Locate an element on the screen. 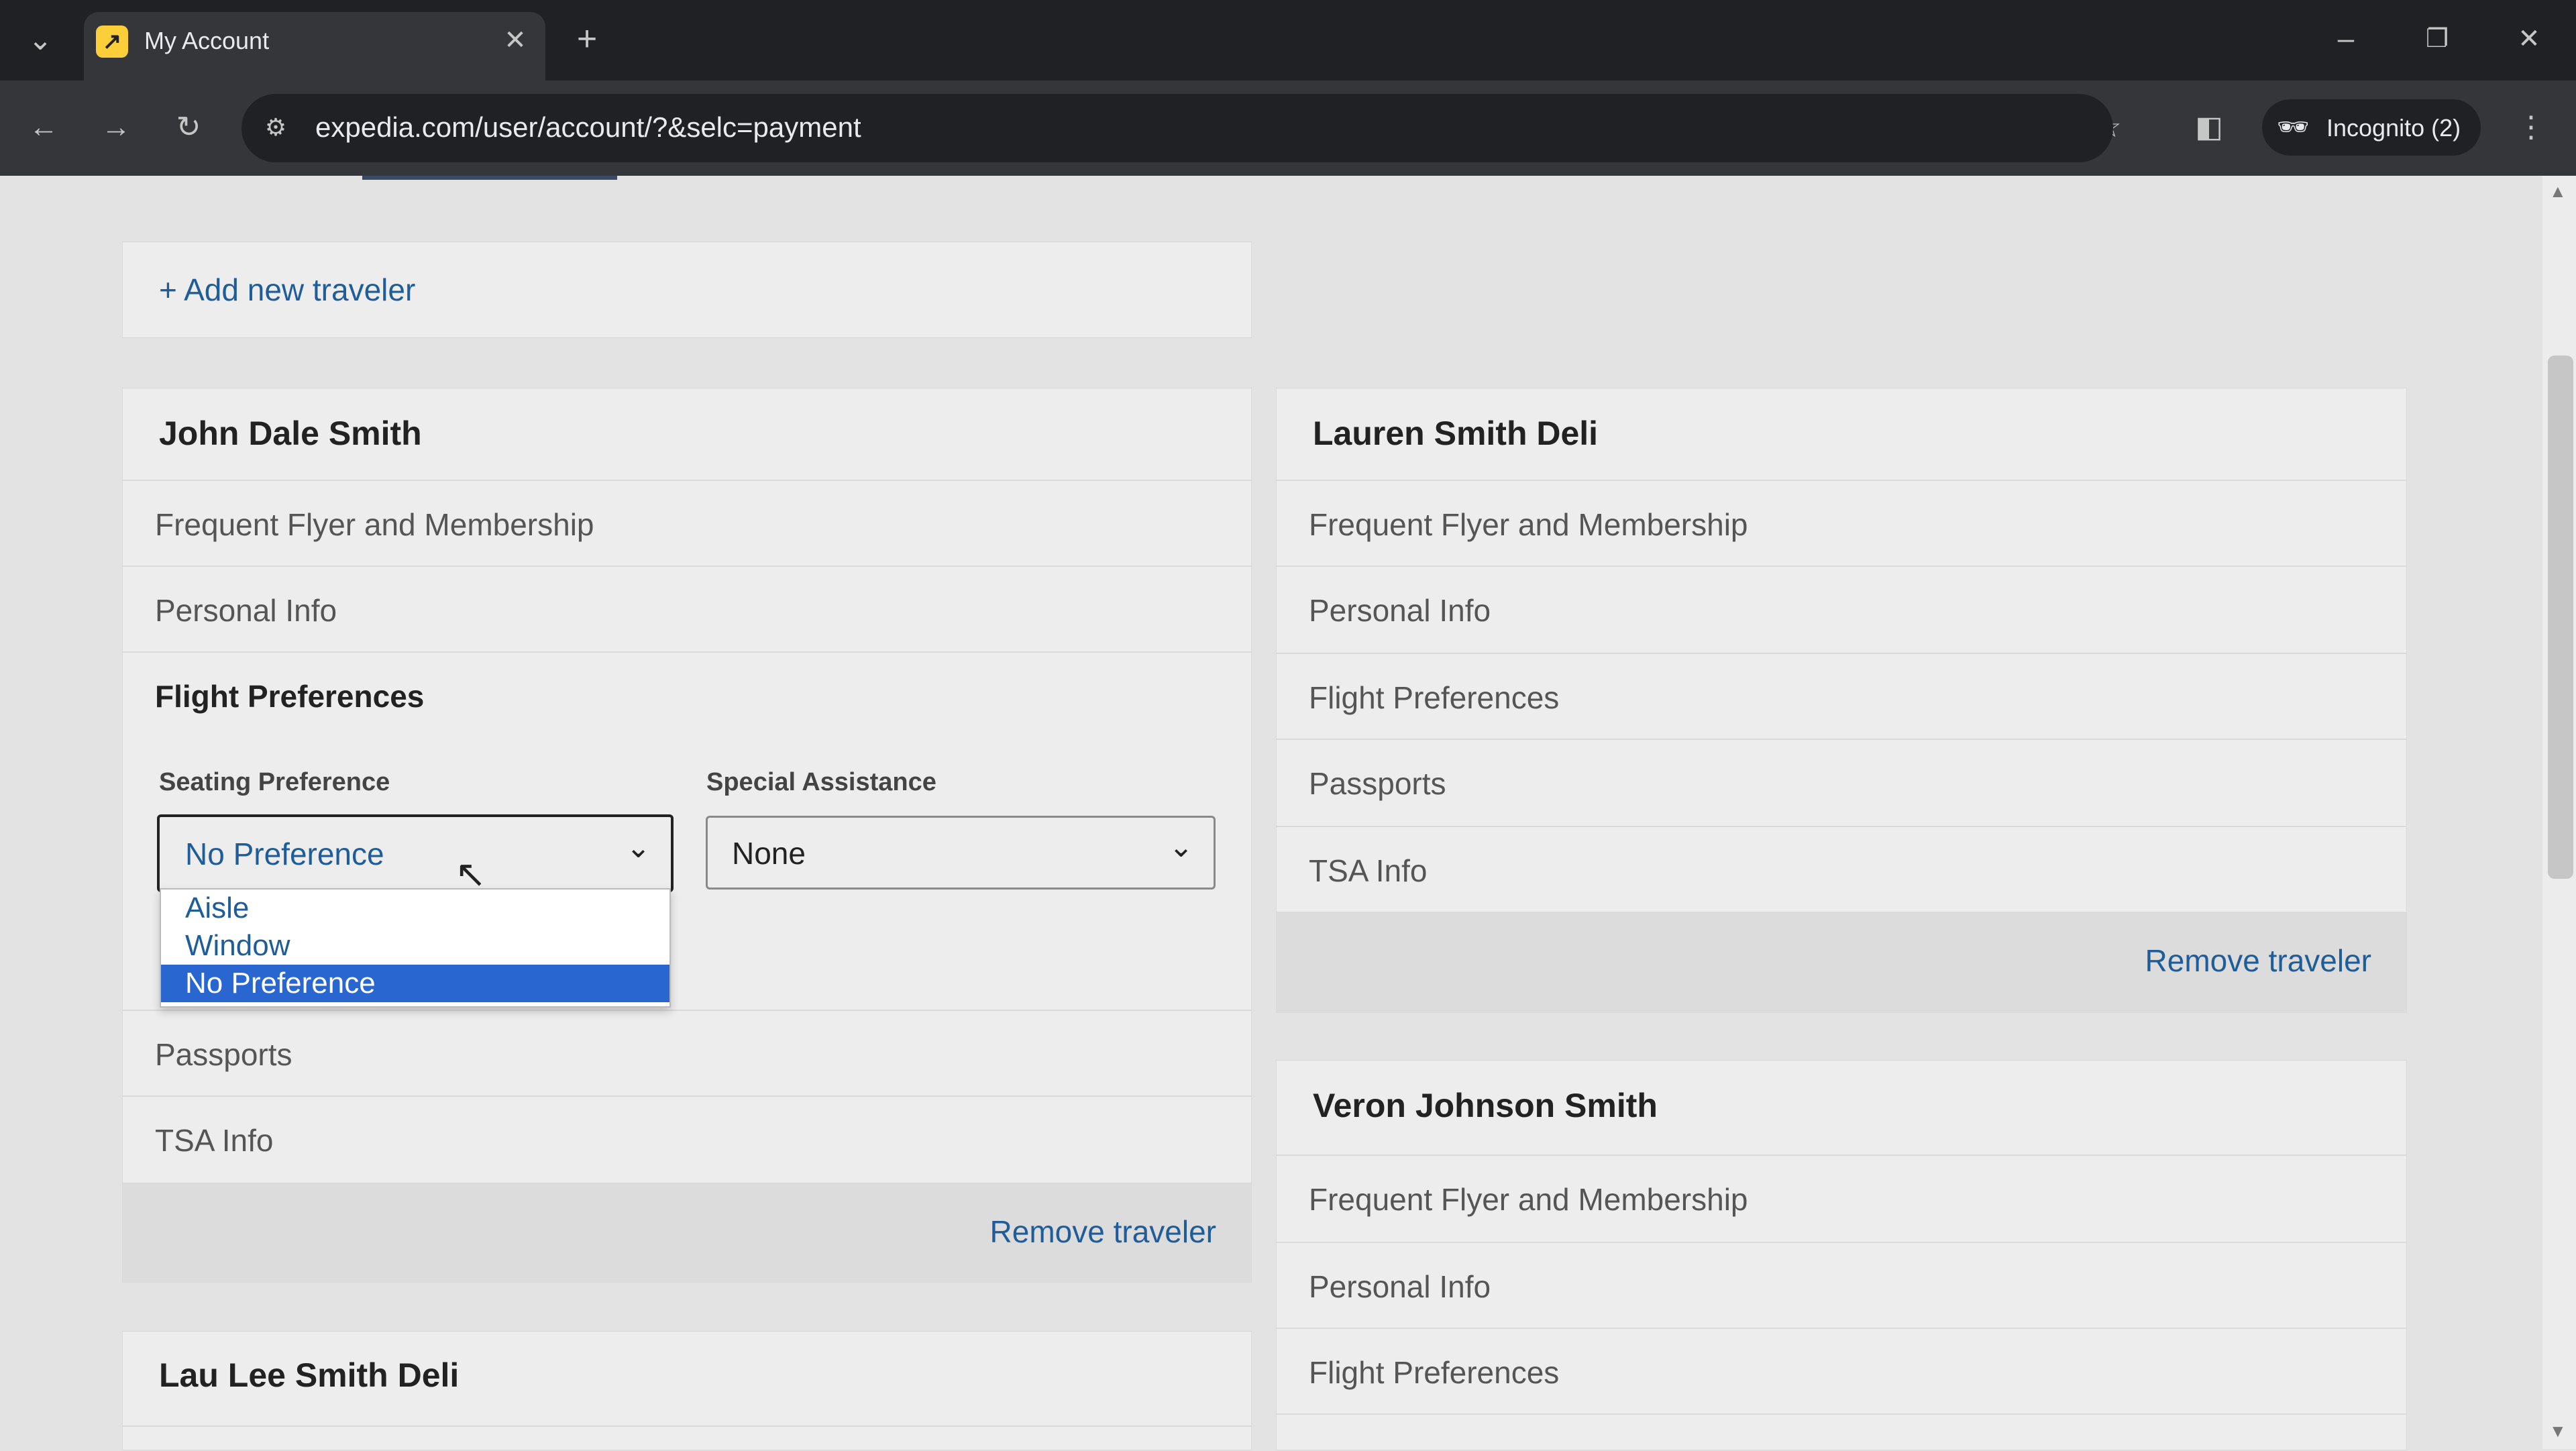  traveler-card-lau: Lau Lee Smith Deli is located at coordinates (687, 1390).